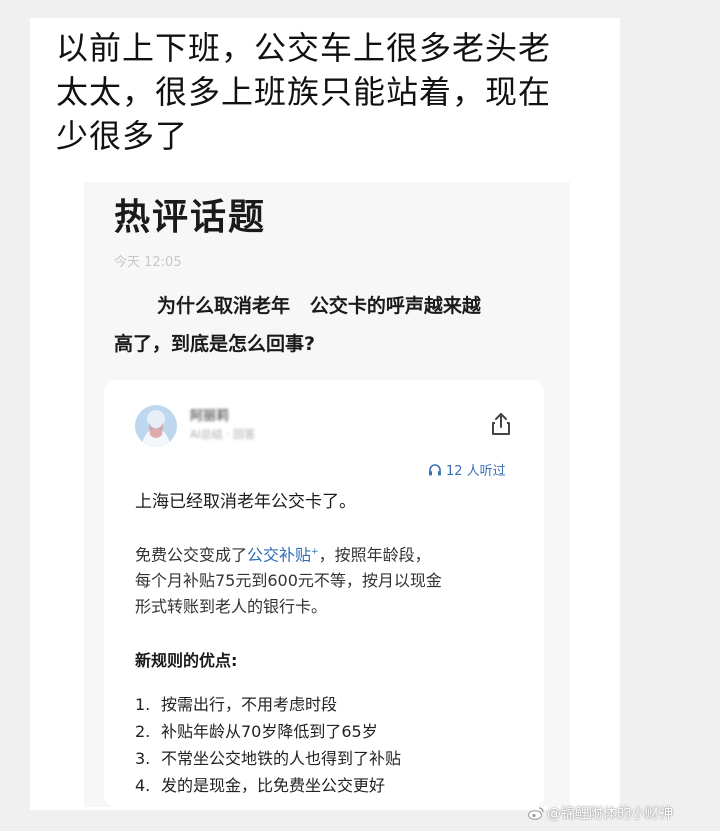  What do you see at coordinates (315, 552) in the screenshot?
I see `link-marker: +` at bounding box center [315, 552].